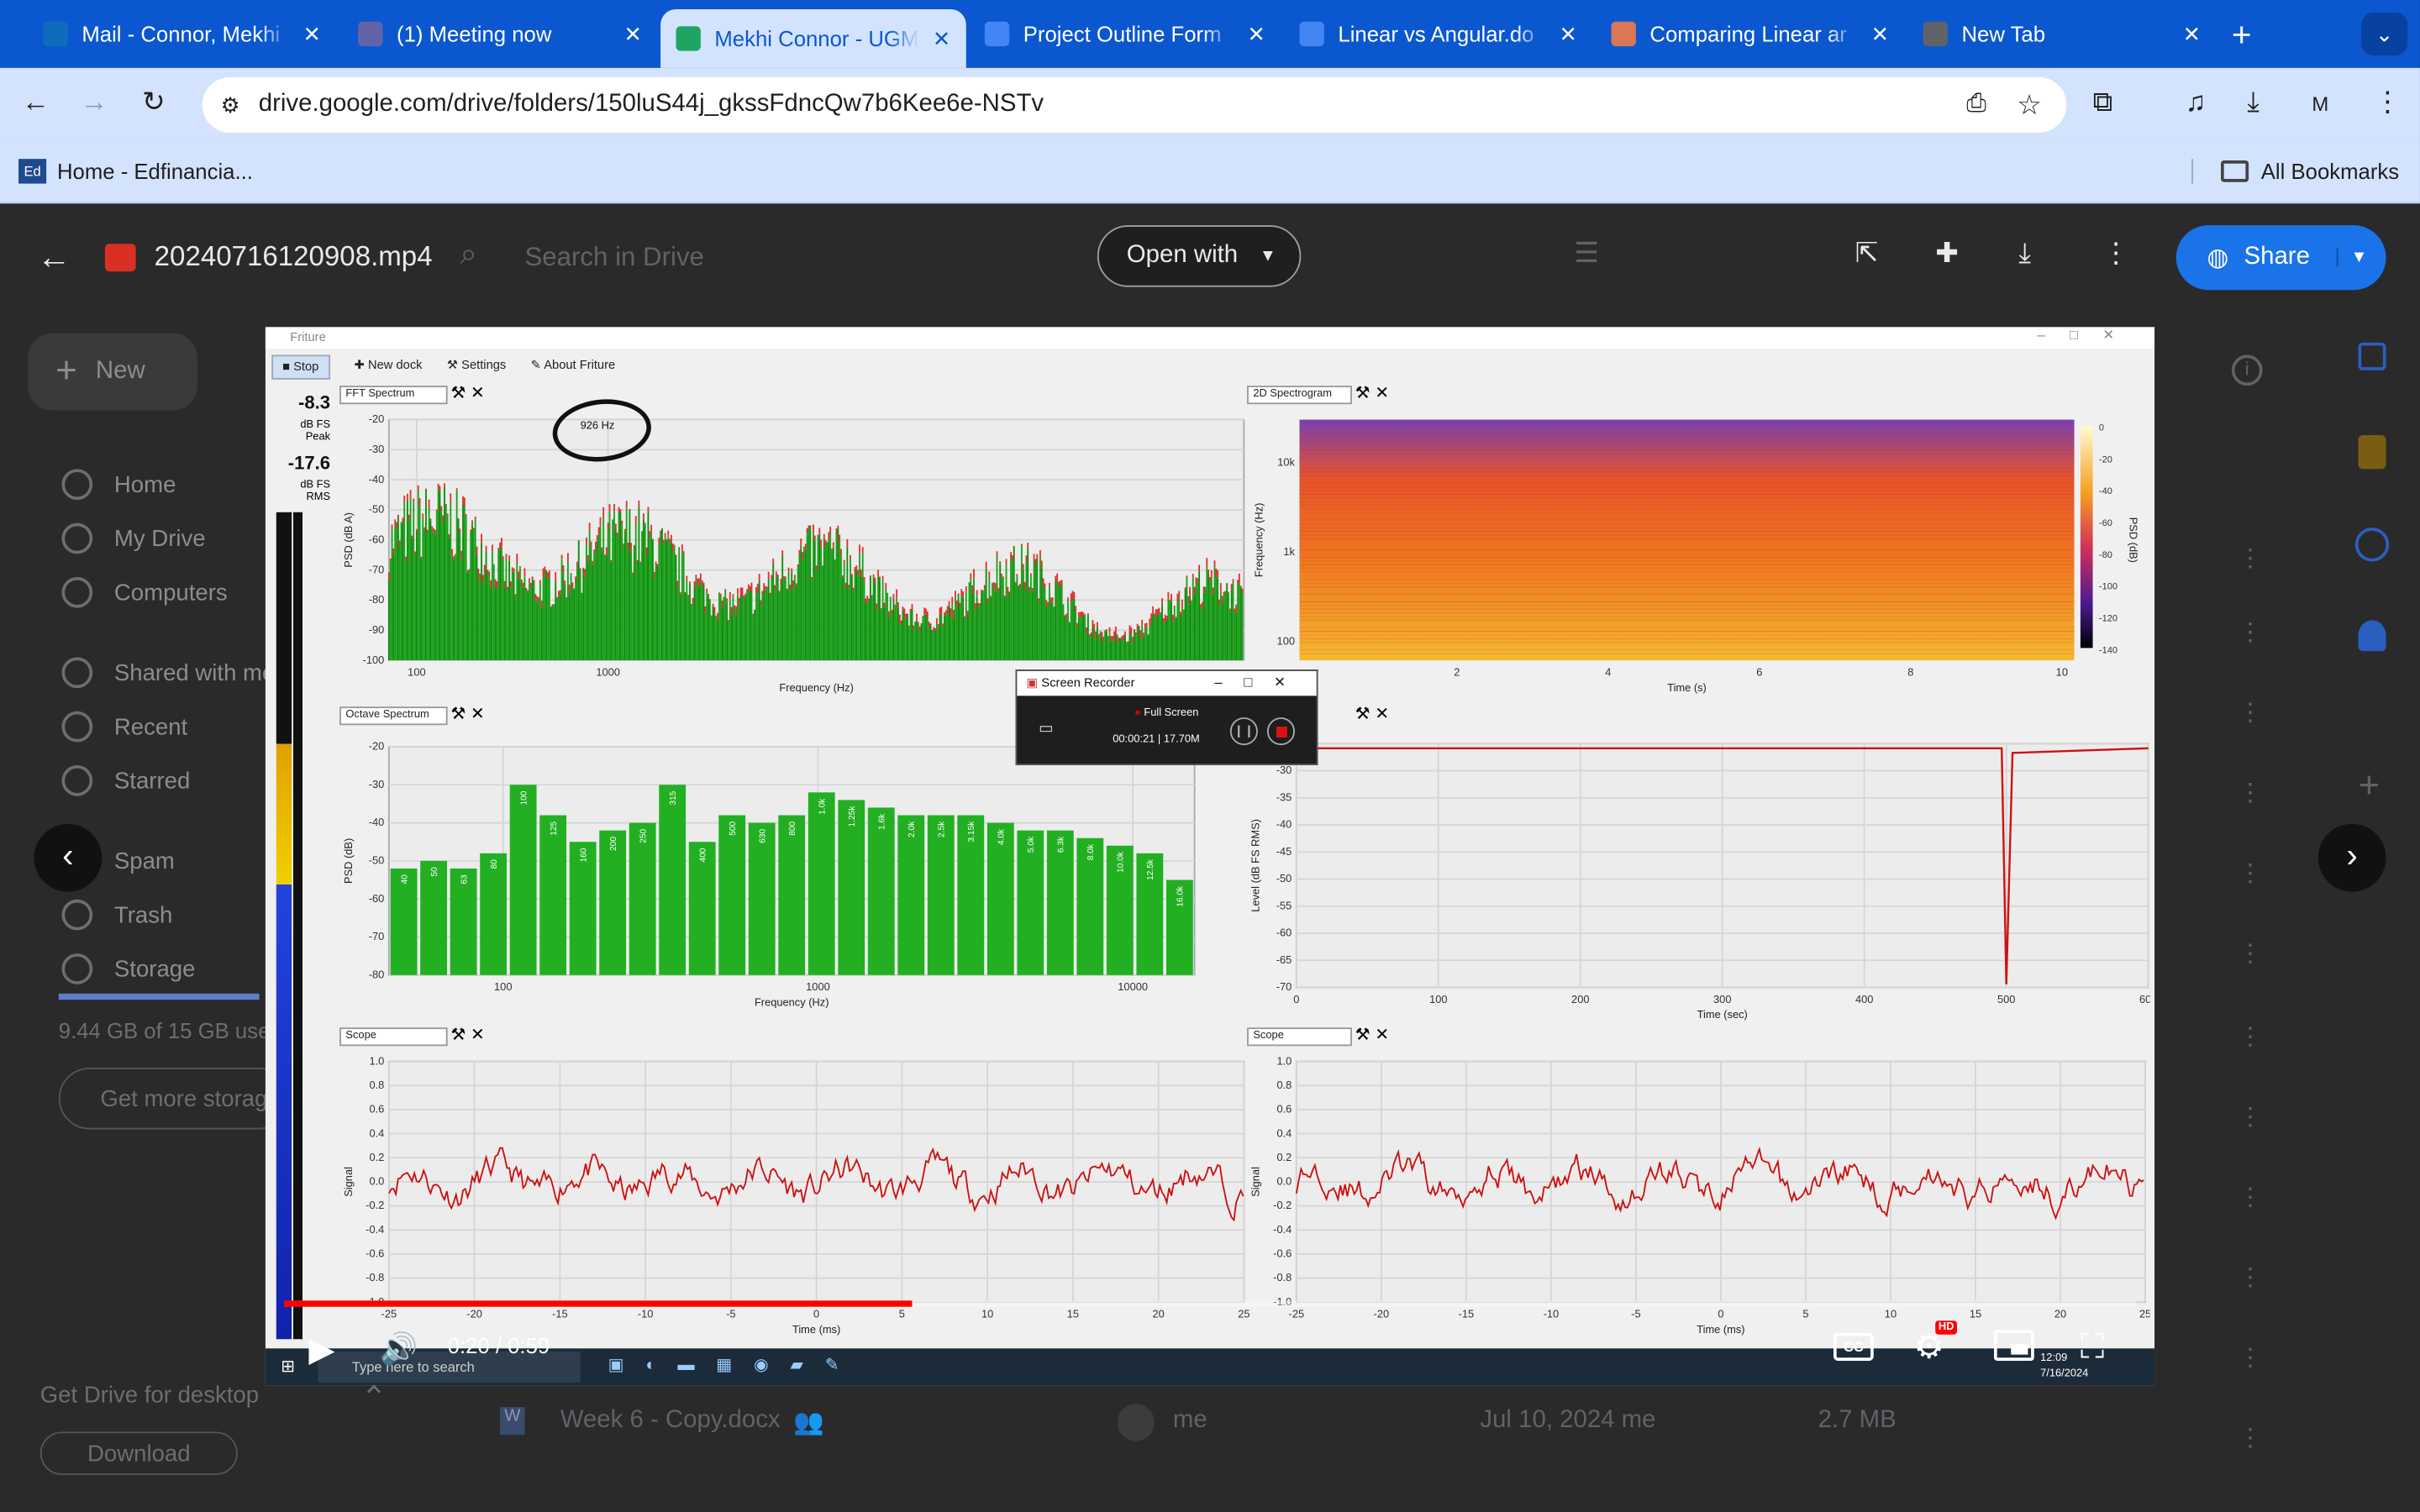 The width and height of the screenshot is (2420, 1512). What do you see at coordinates (2280, 258) in the screenshot?
I see `share-button: ◍ Share ▼` at bounding box center [2280, 258].